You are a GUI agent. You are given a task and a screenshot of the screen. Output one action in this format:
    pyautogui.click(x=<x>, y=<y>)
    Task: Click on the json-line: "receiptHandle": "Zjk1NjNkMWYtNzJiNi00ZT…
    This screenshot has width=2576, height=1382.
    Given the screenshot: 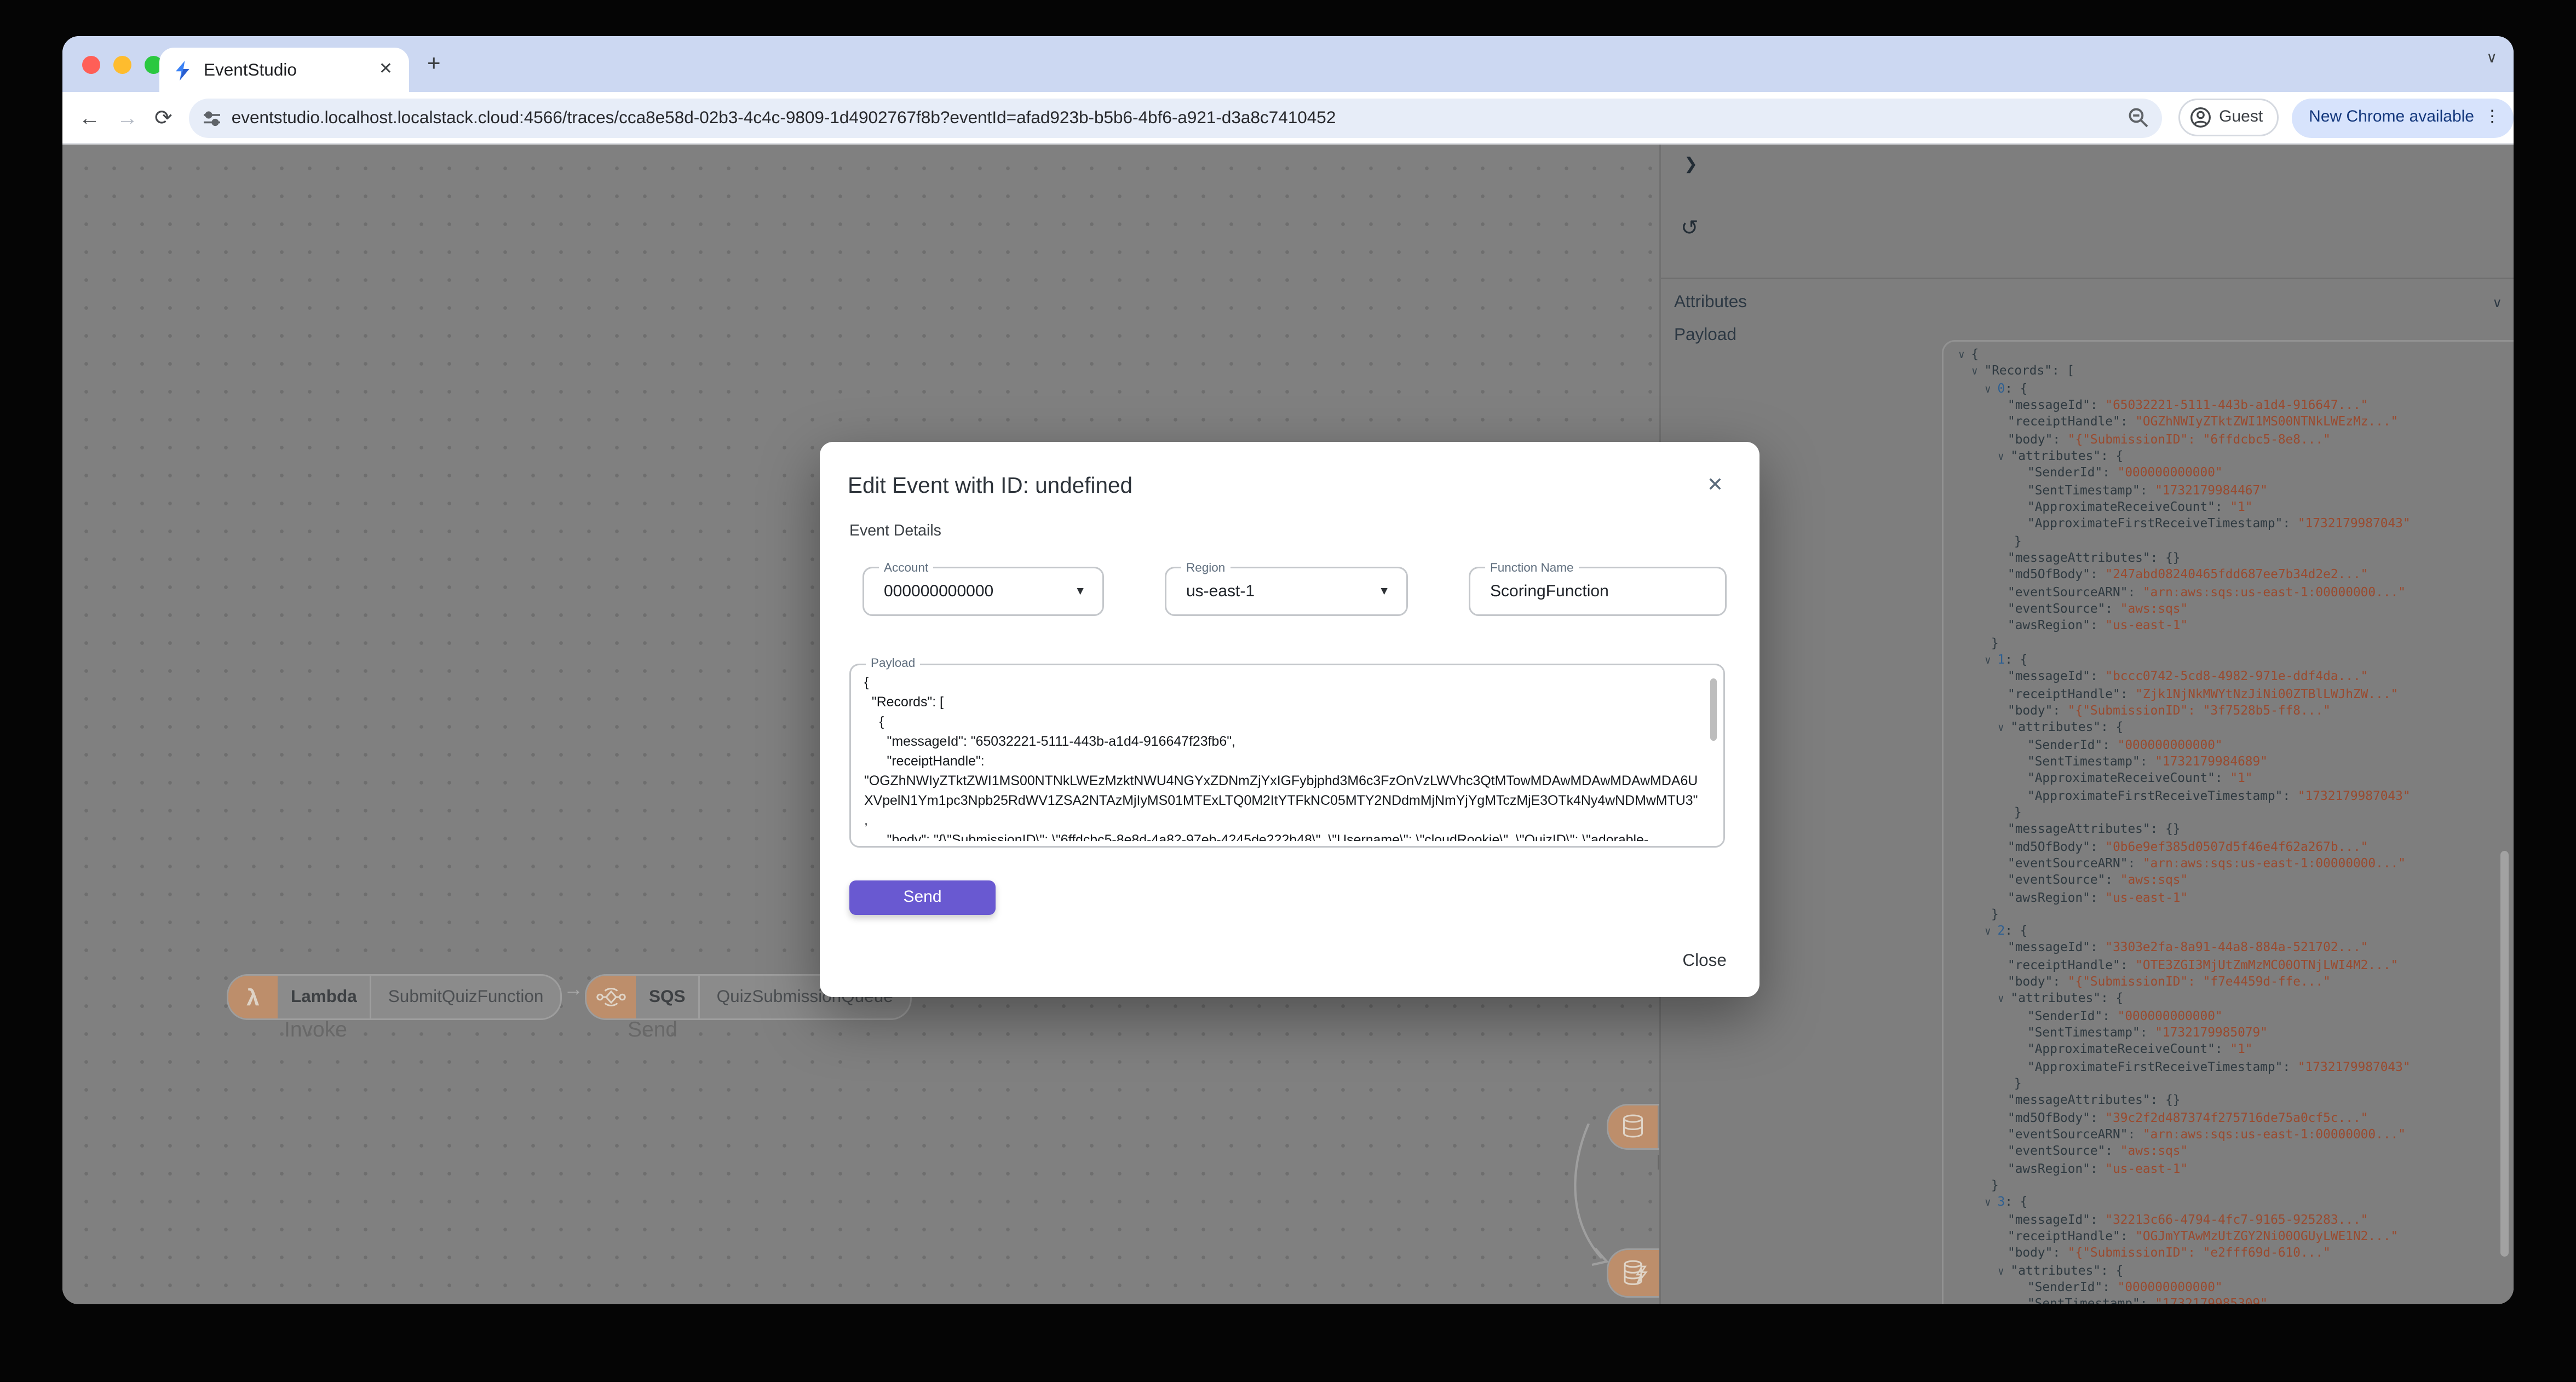 What is the action you would take?
    pyautogui.click(x=2203, y=693)
    